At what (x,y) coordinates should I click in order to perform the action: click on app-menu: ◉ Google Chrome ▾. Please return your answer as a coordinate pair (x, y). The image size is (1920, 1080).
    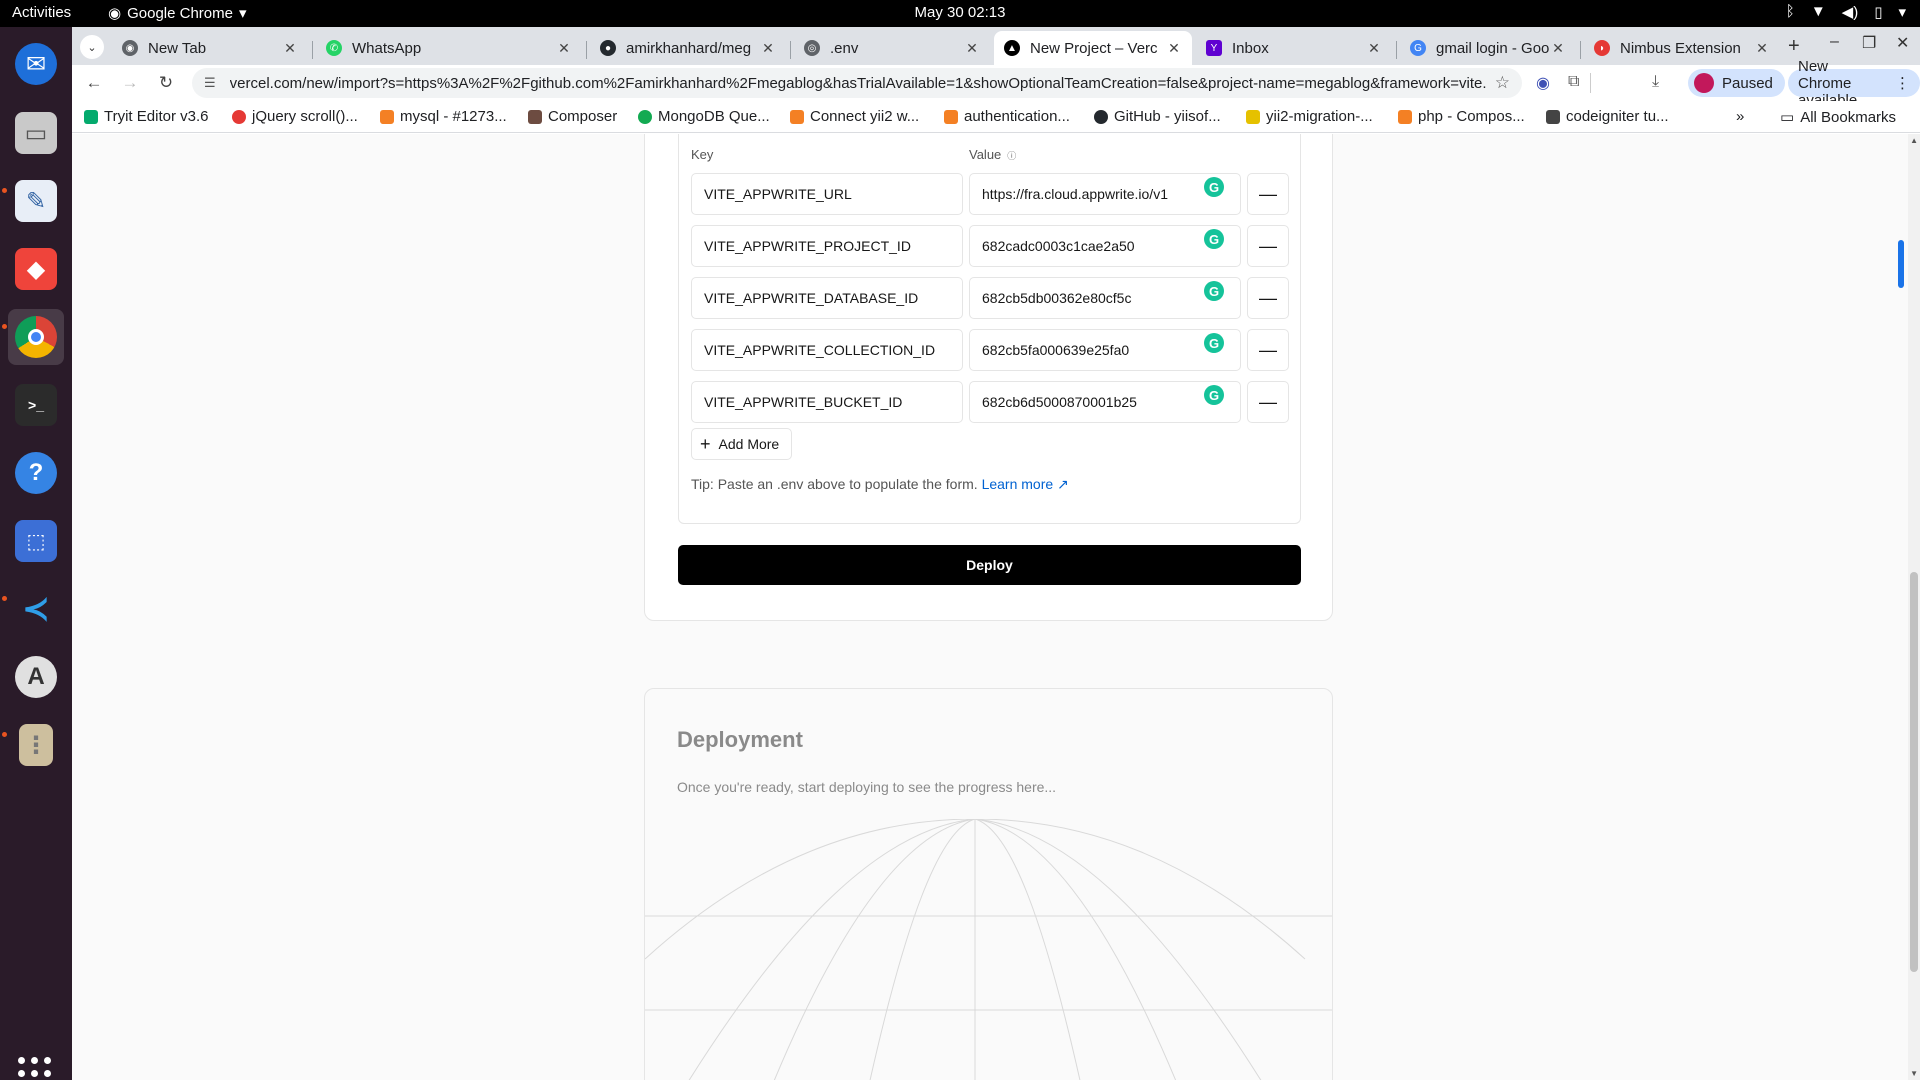
    Looking at the image, I should click on (177, 13).